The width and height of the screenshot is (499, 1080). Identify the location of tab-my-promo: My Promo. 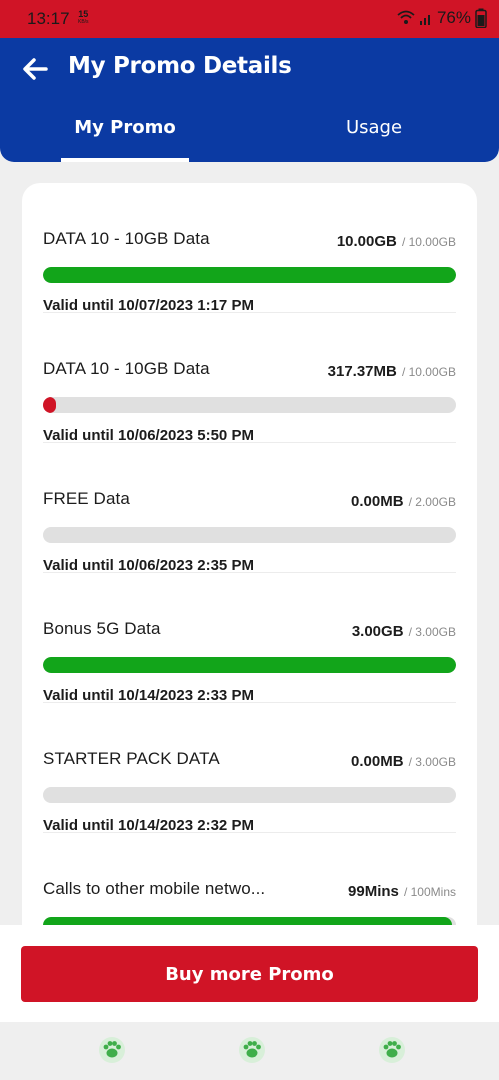
(125, 127).